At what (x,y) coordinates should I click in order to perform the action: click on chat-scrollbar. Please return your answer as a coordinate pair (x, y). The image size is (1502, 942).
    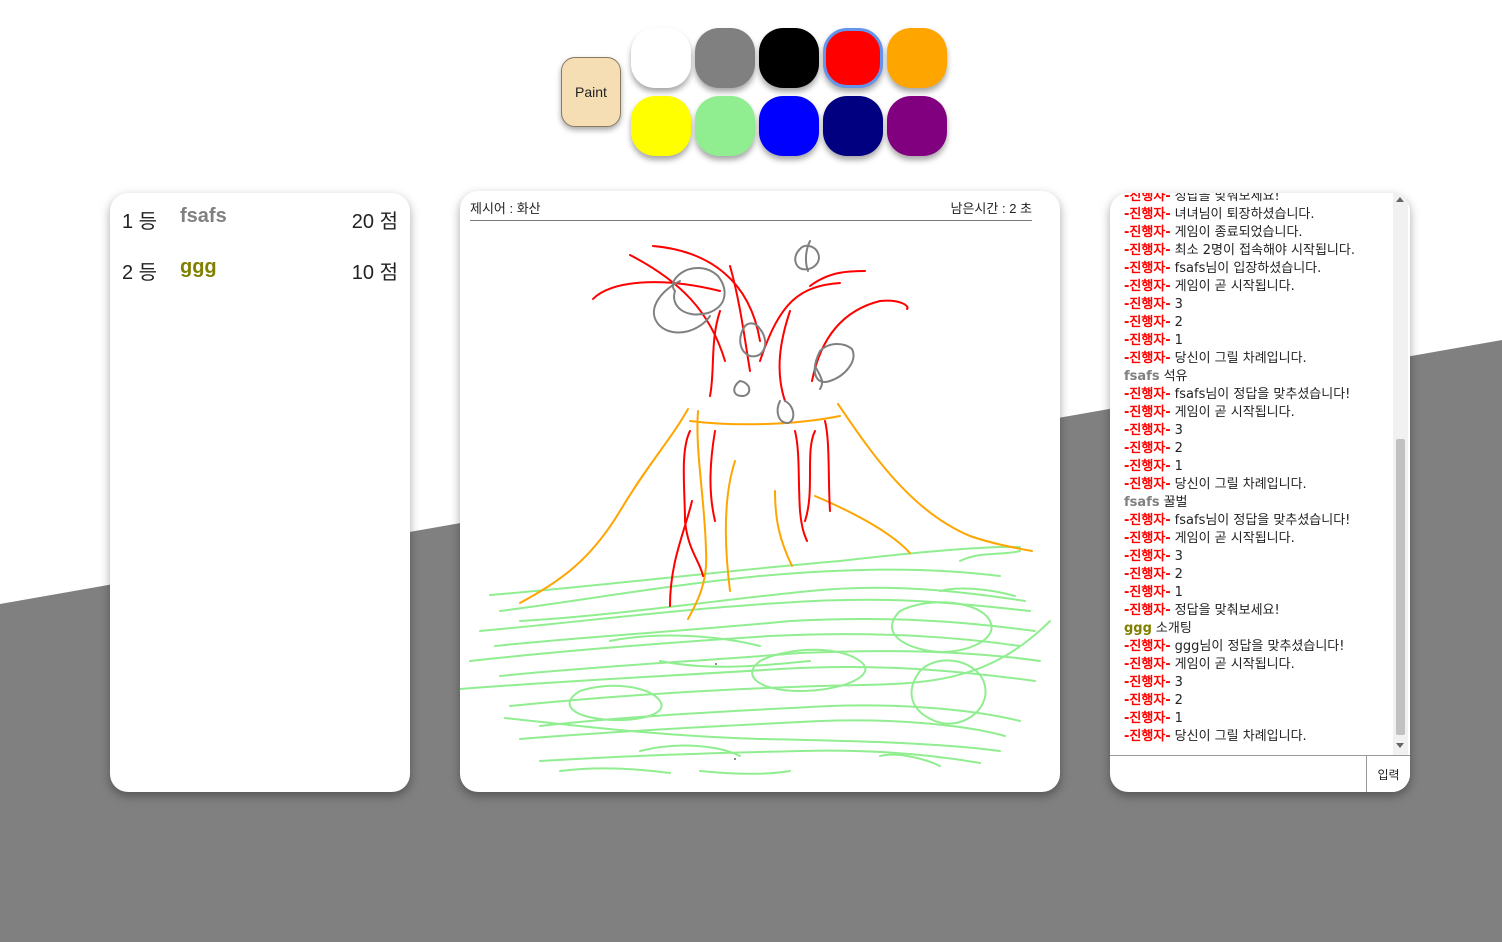
    Looking at the image, I should click on (1400, 474).